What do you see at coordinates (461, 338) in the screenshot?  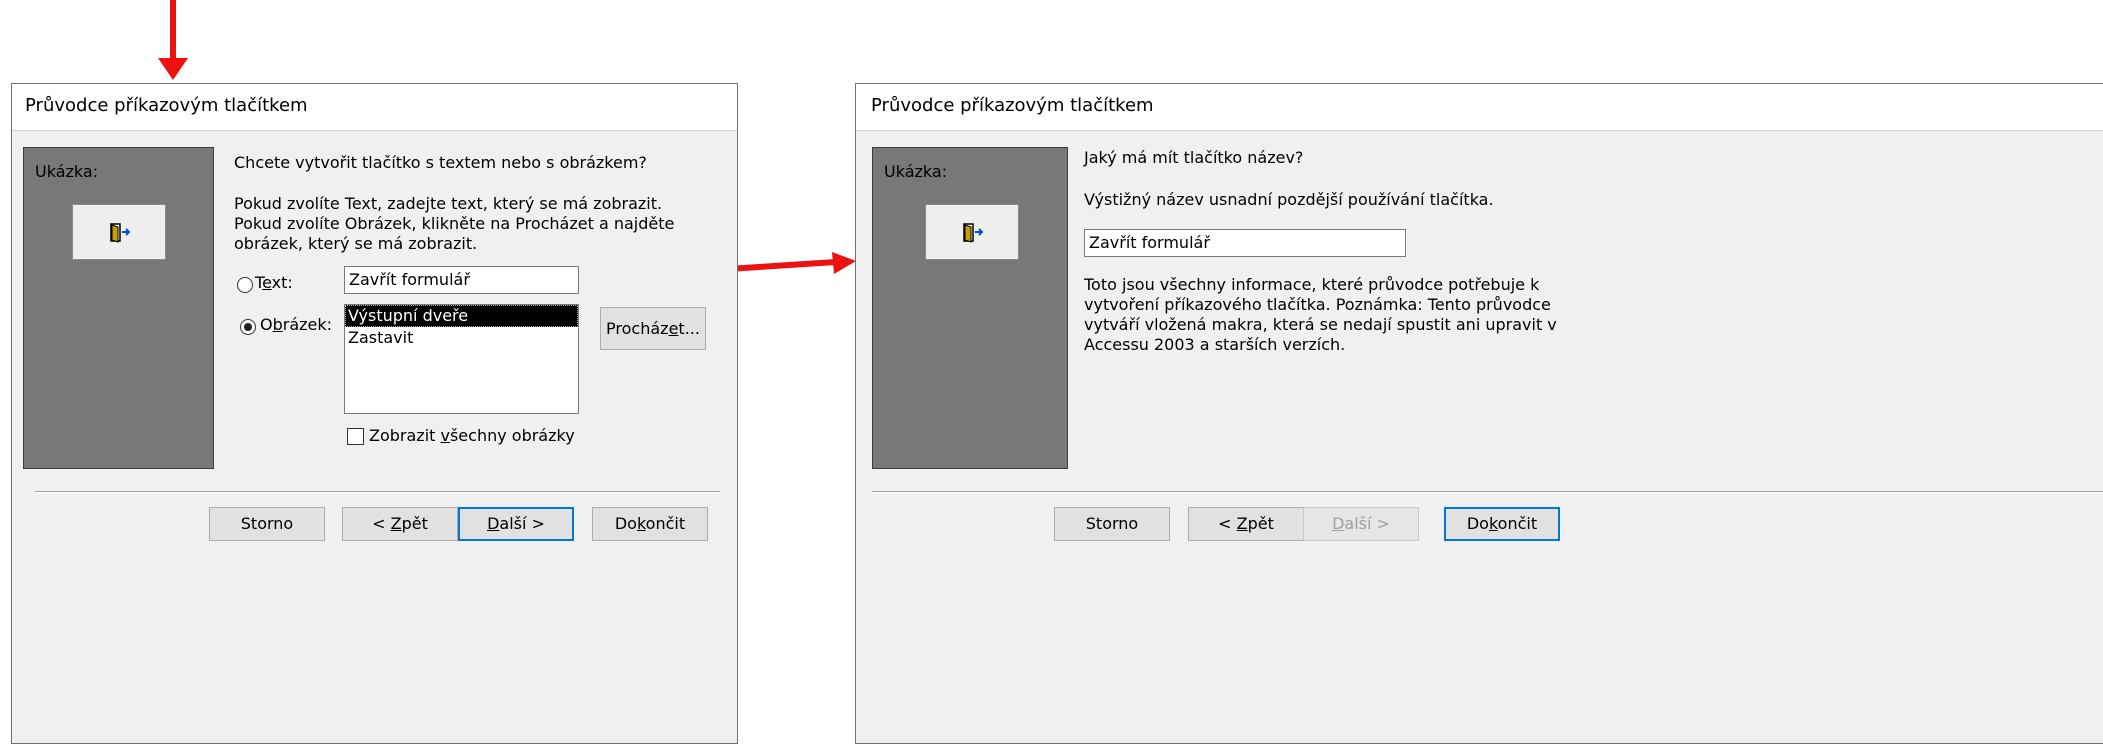 I see `list-item: Zastavit` at bounding box center [461, 338].